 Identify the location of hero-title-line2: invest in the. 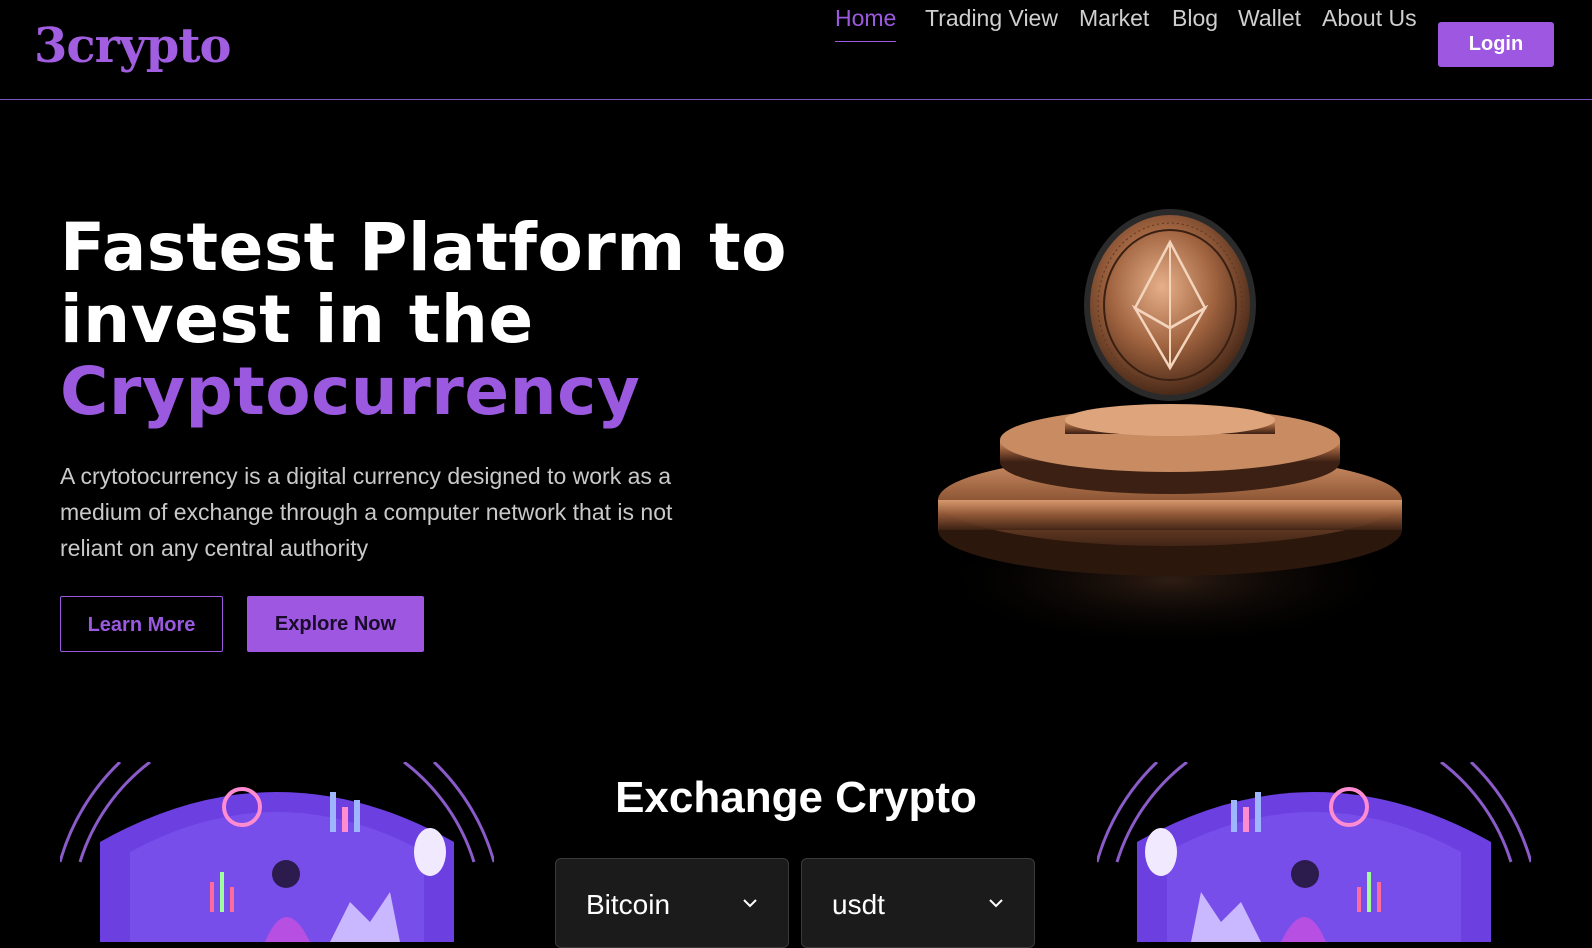
(297, 319).